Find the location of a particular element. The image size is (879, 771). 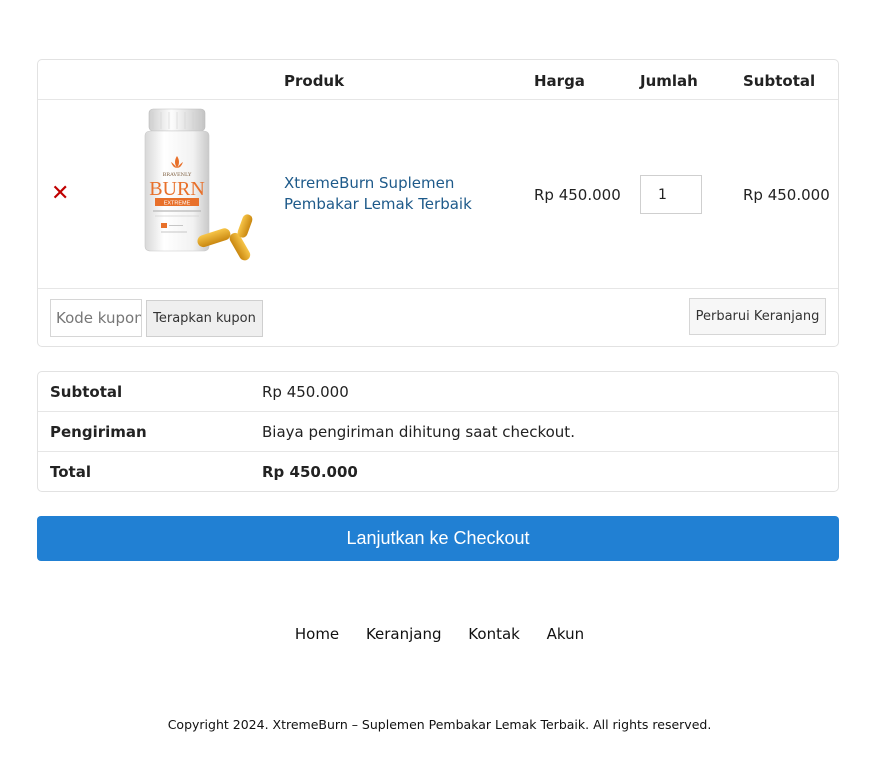

footer-link-contact: Kontak is located at coordinates (494, 634).